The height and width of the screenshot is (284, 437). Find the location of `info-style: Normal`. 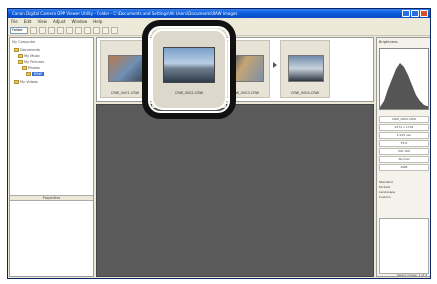

info-style: Normal is located at coordinates (404, 159).